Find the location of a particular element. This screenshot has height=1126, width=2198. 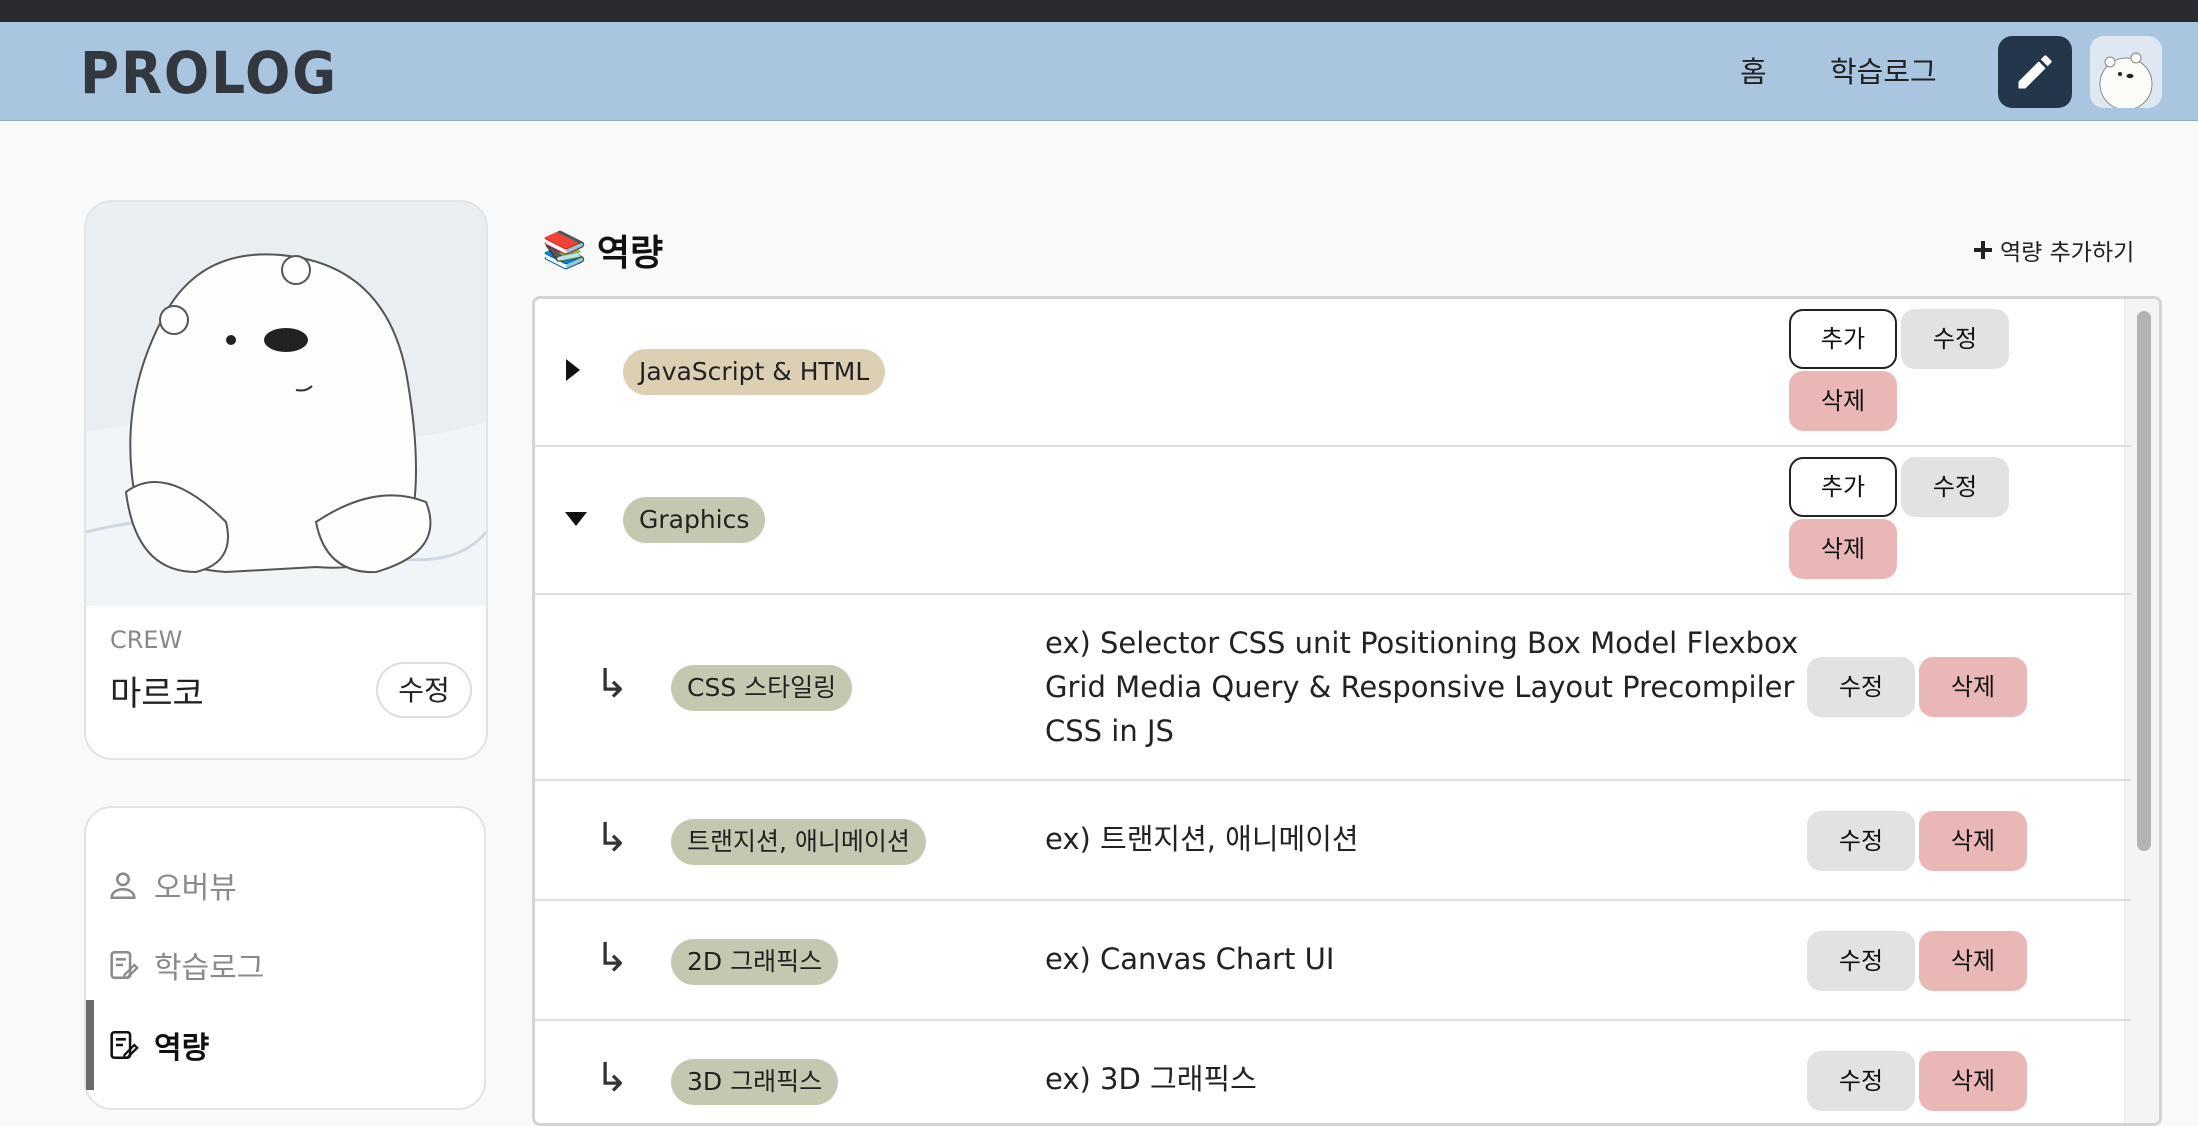

pencil-icon is located at coordinates (2035, 72).